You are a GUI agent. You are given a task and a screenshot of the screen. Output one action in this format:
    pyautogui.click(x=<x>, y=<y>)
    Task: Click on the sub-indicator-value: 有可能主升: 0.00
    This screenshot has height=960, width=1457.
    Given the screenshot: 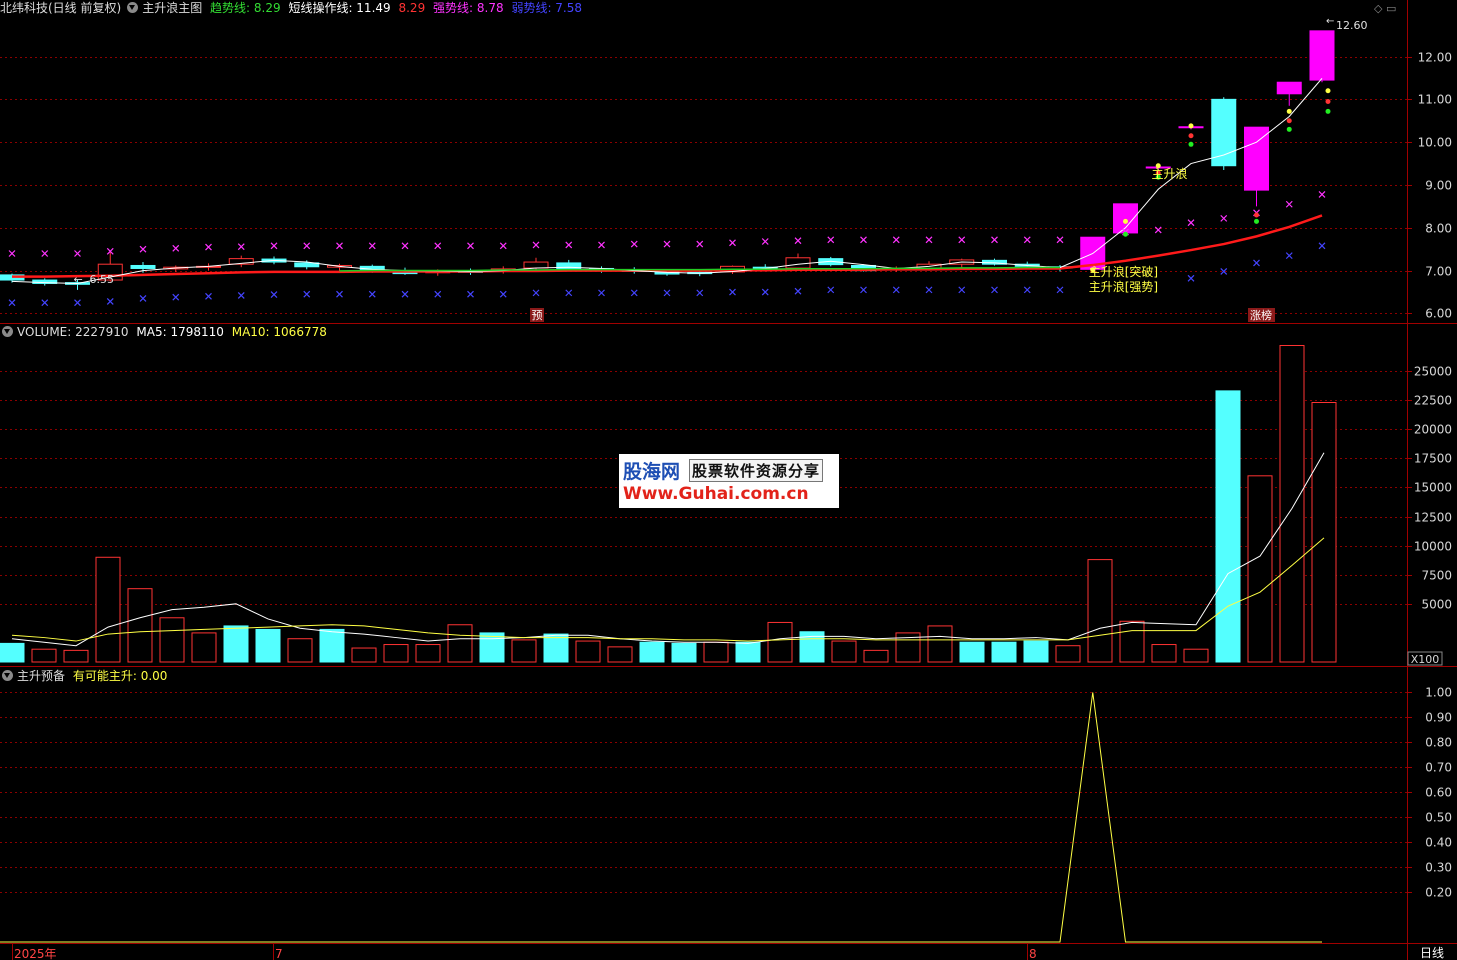 What is the action you would take?
    pyautogui.click(x=120, y=676)
    